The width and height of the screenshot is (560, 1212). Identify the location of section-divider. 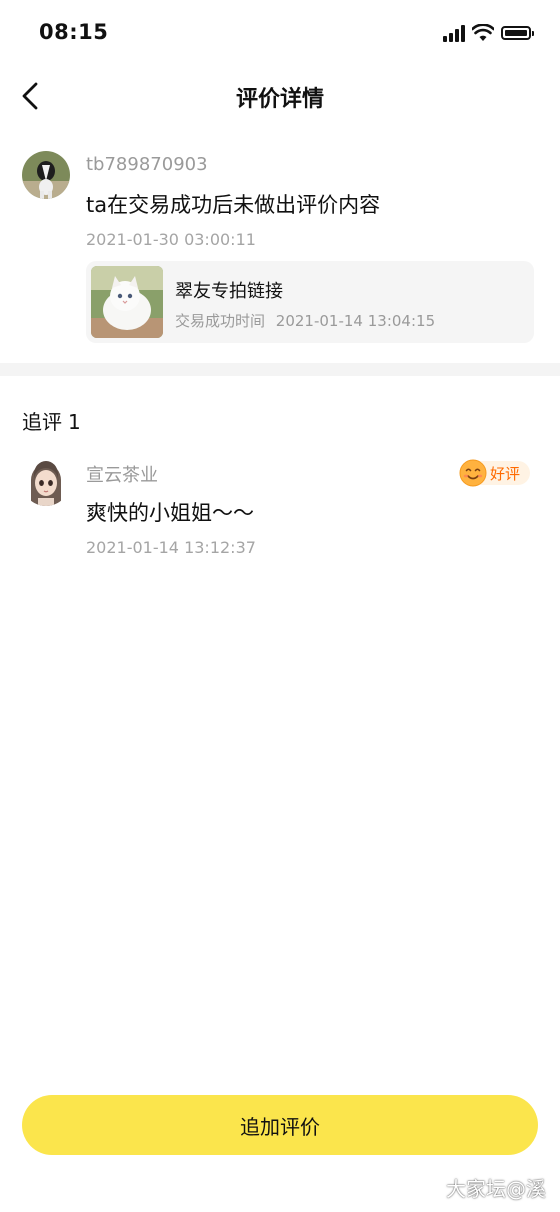
(280, 369).